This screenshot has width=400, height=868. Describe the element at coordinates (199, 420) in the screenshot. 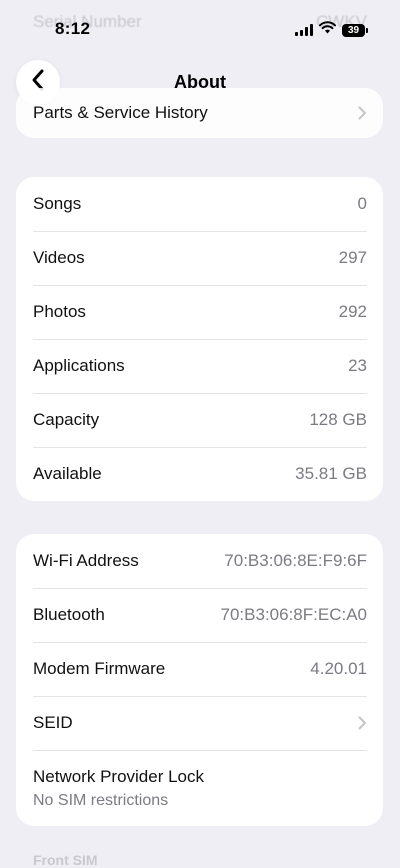

I see `capacity-row: Capacity 128 GB` at that location.